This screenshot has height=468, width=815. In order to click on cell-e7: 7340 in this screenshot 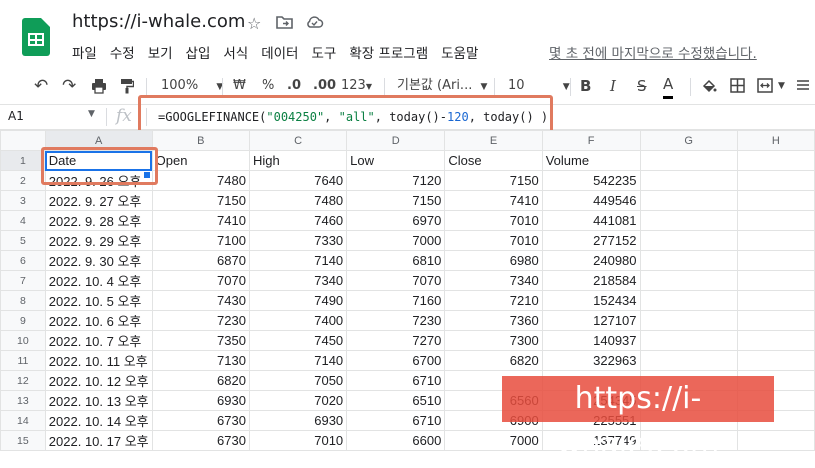, I will do `click(493, 280)`.